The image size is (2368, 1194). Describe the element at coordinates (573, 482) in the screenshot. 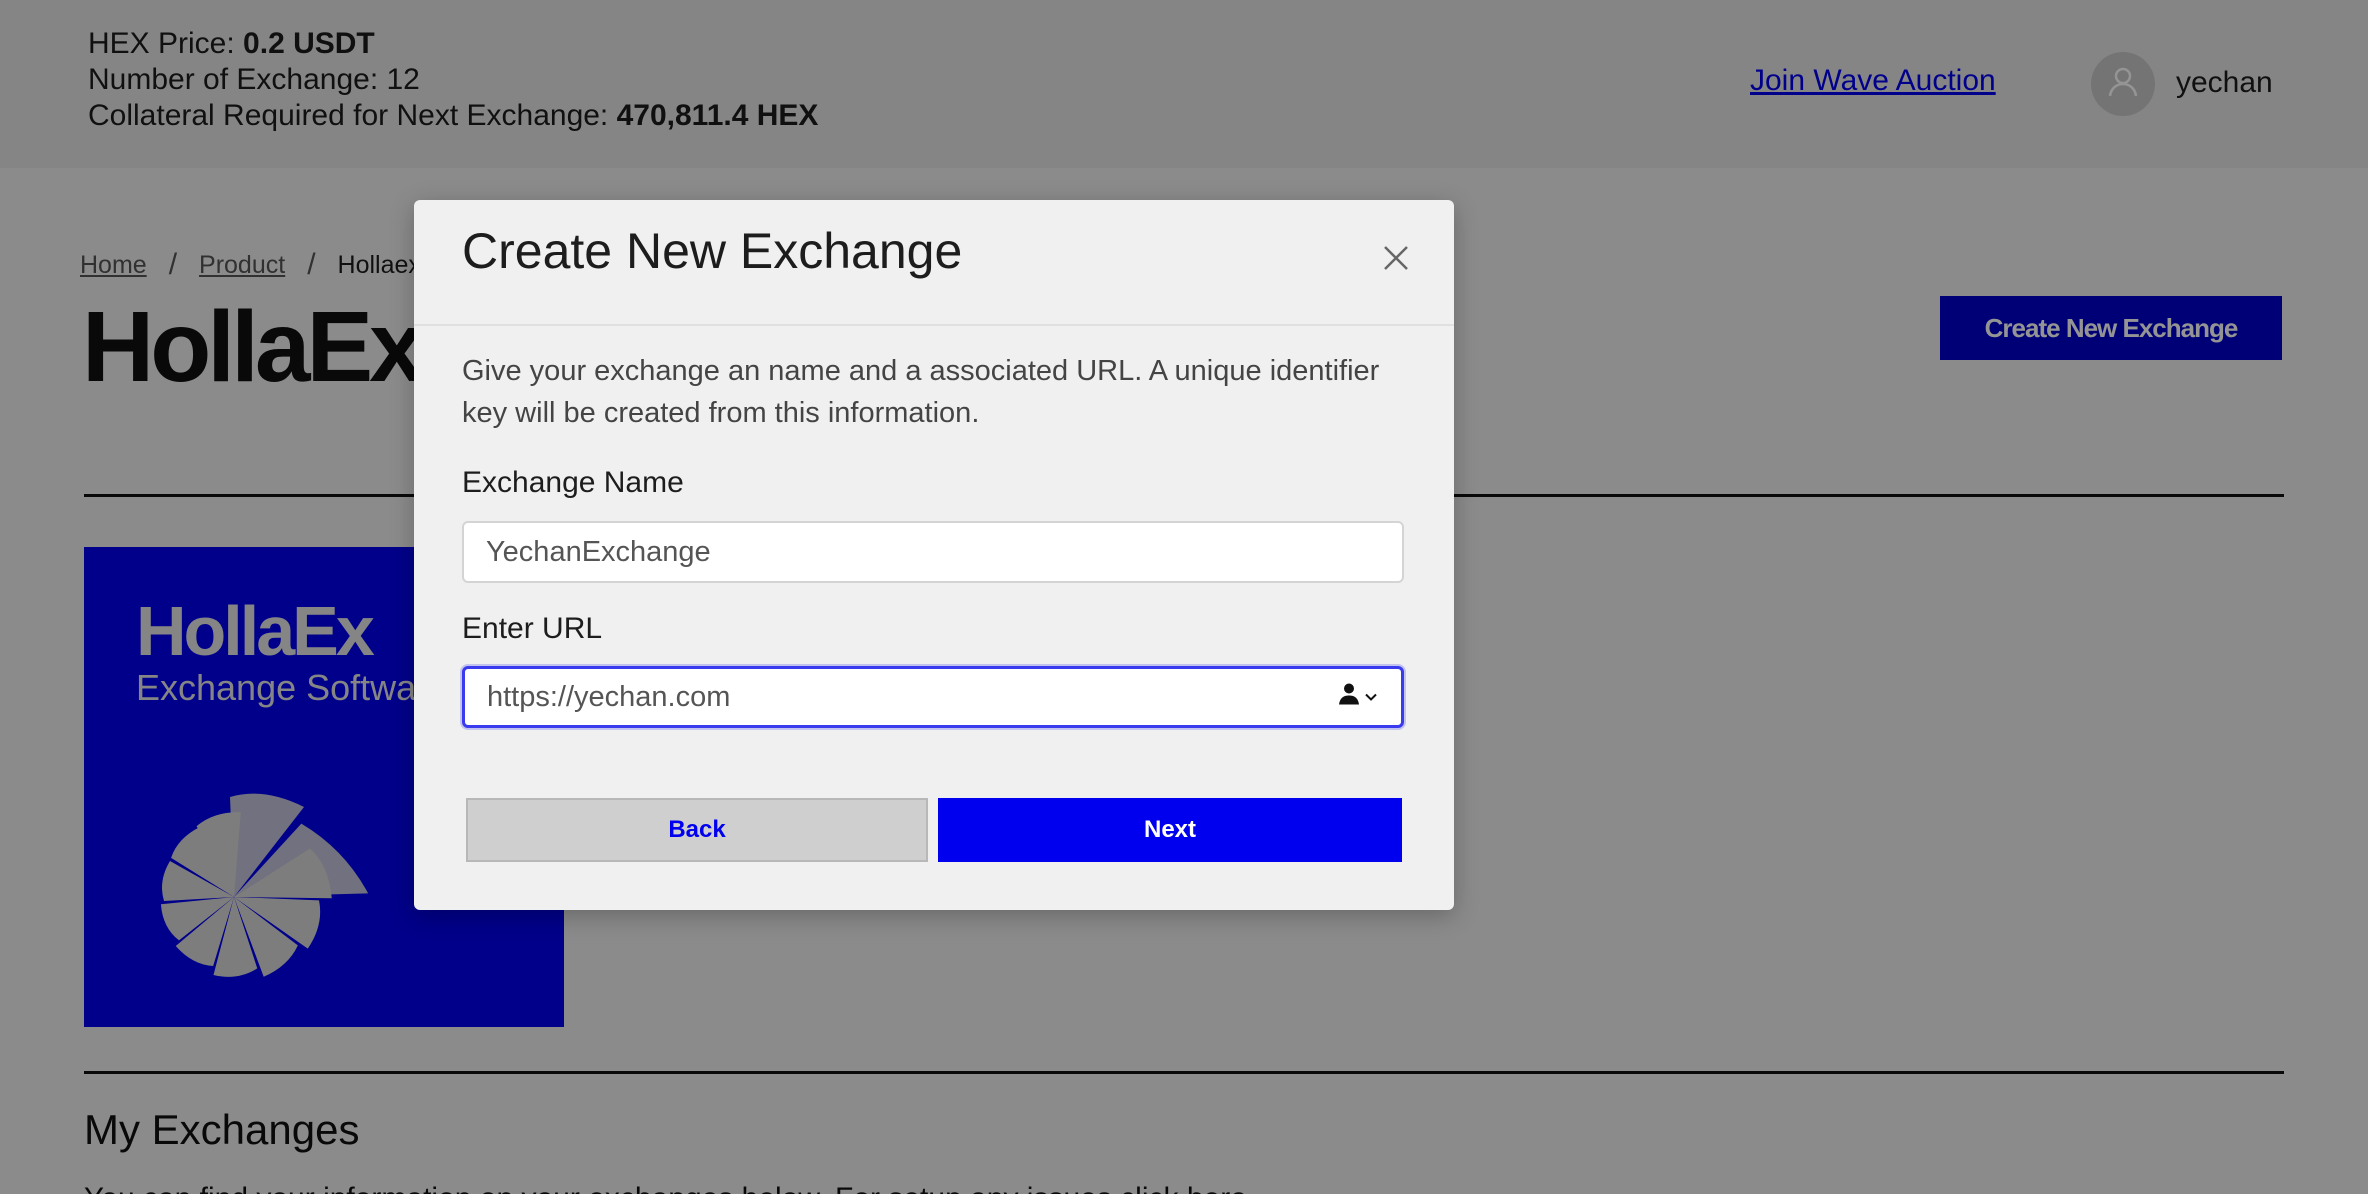

I see `exchange-name-label: Exchange Name` at that location.